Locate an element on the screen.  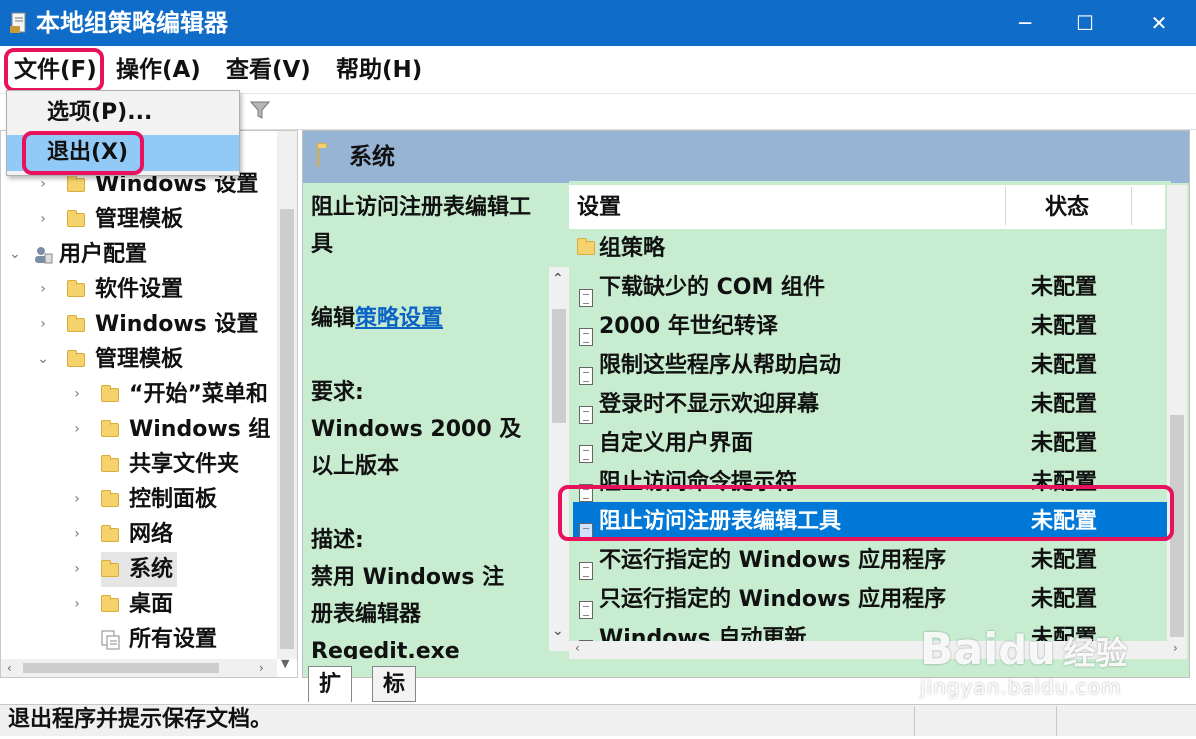
tree-item: › “开始”菜单和 is located at coordinates (141, 394).